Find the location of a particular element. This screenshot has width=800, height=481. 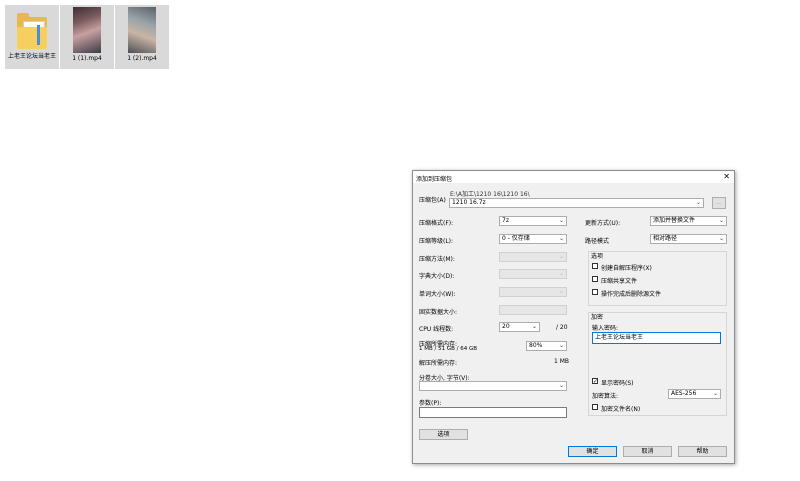

method-label: 压缩方法(M): is located at coordinates (437, 259).